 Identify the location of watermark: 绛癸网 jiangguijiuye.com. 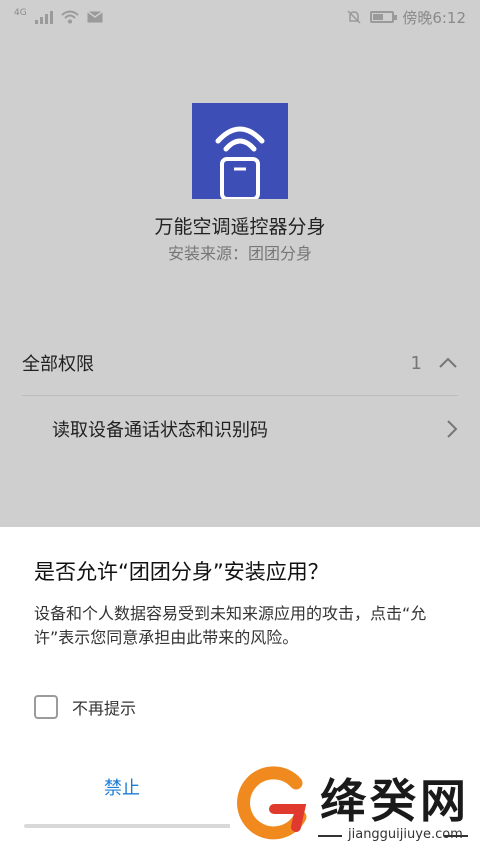
(355, 804).